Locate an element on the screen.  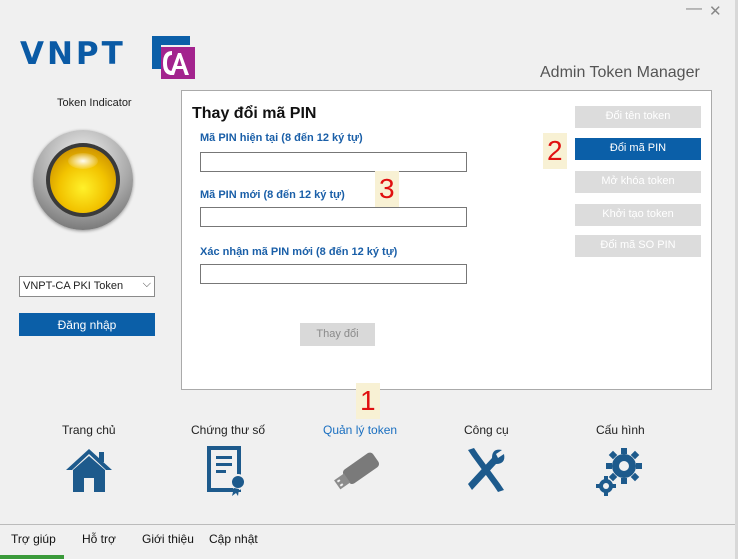
nav-home-label: Trang chủ is located at coordinates (89, 430).